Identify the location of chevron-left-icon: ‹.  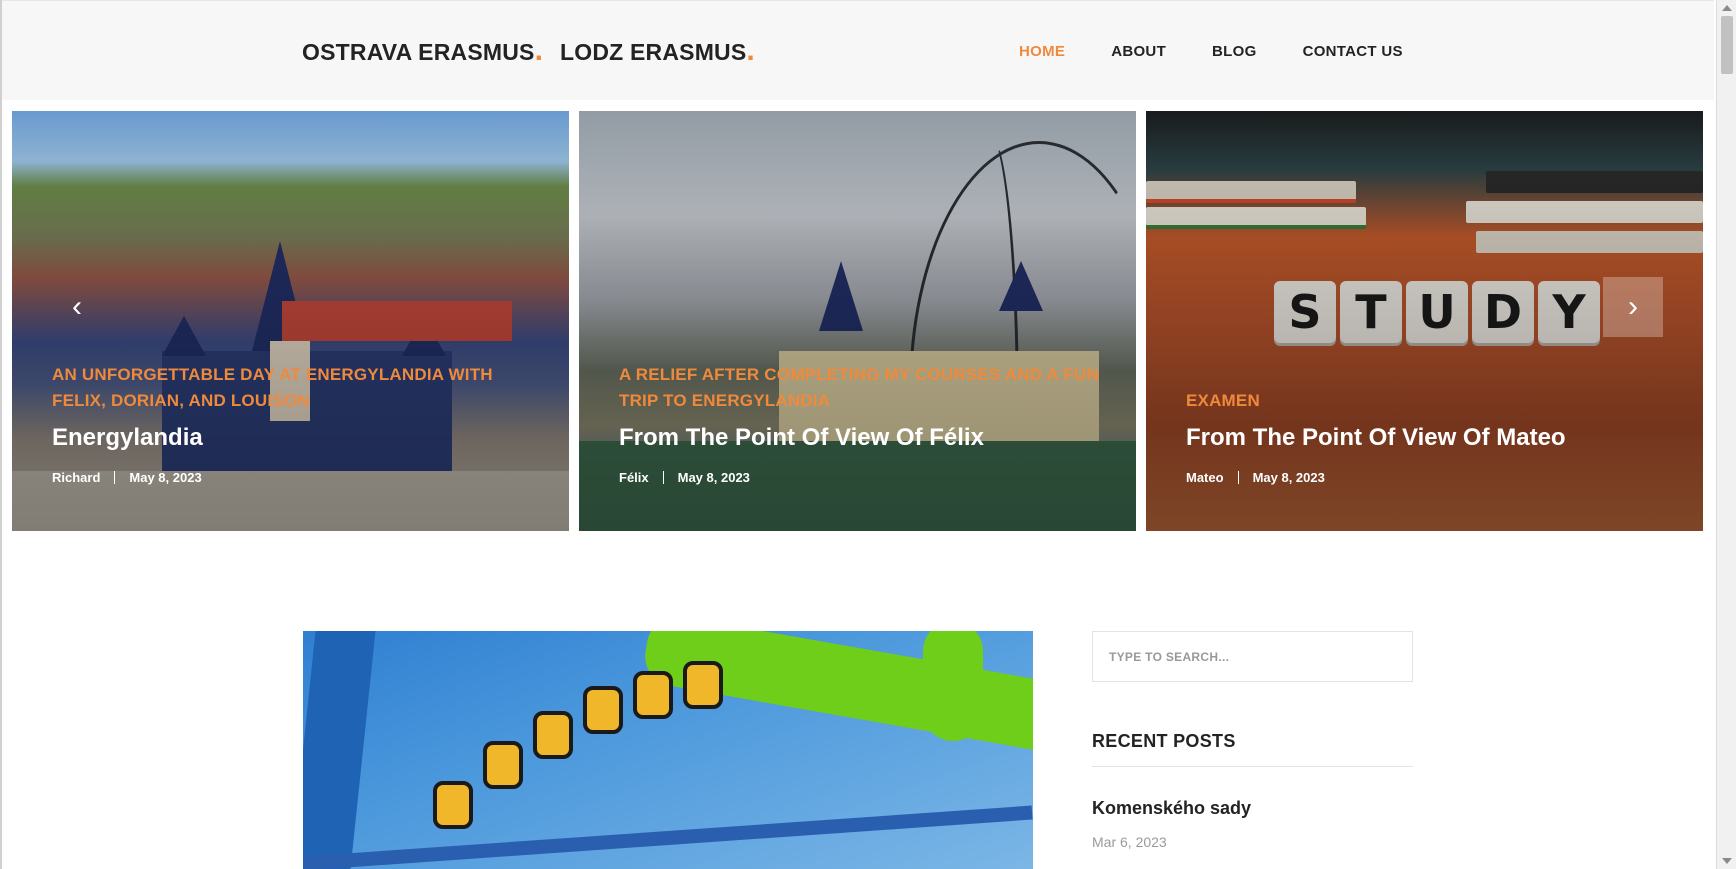
(77, 306).